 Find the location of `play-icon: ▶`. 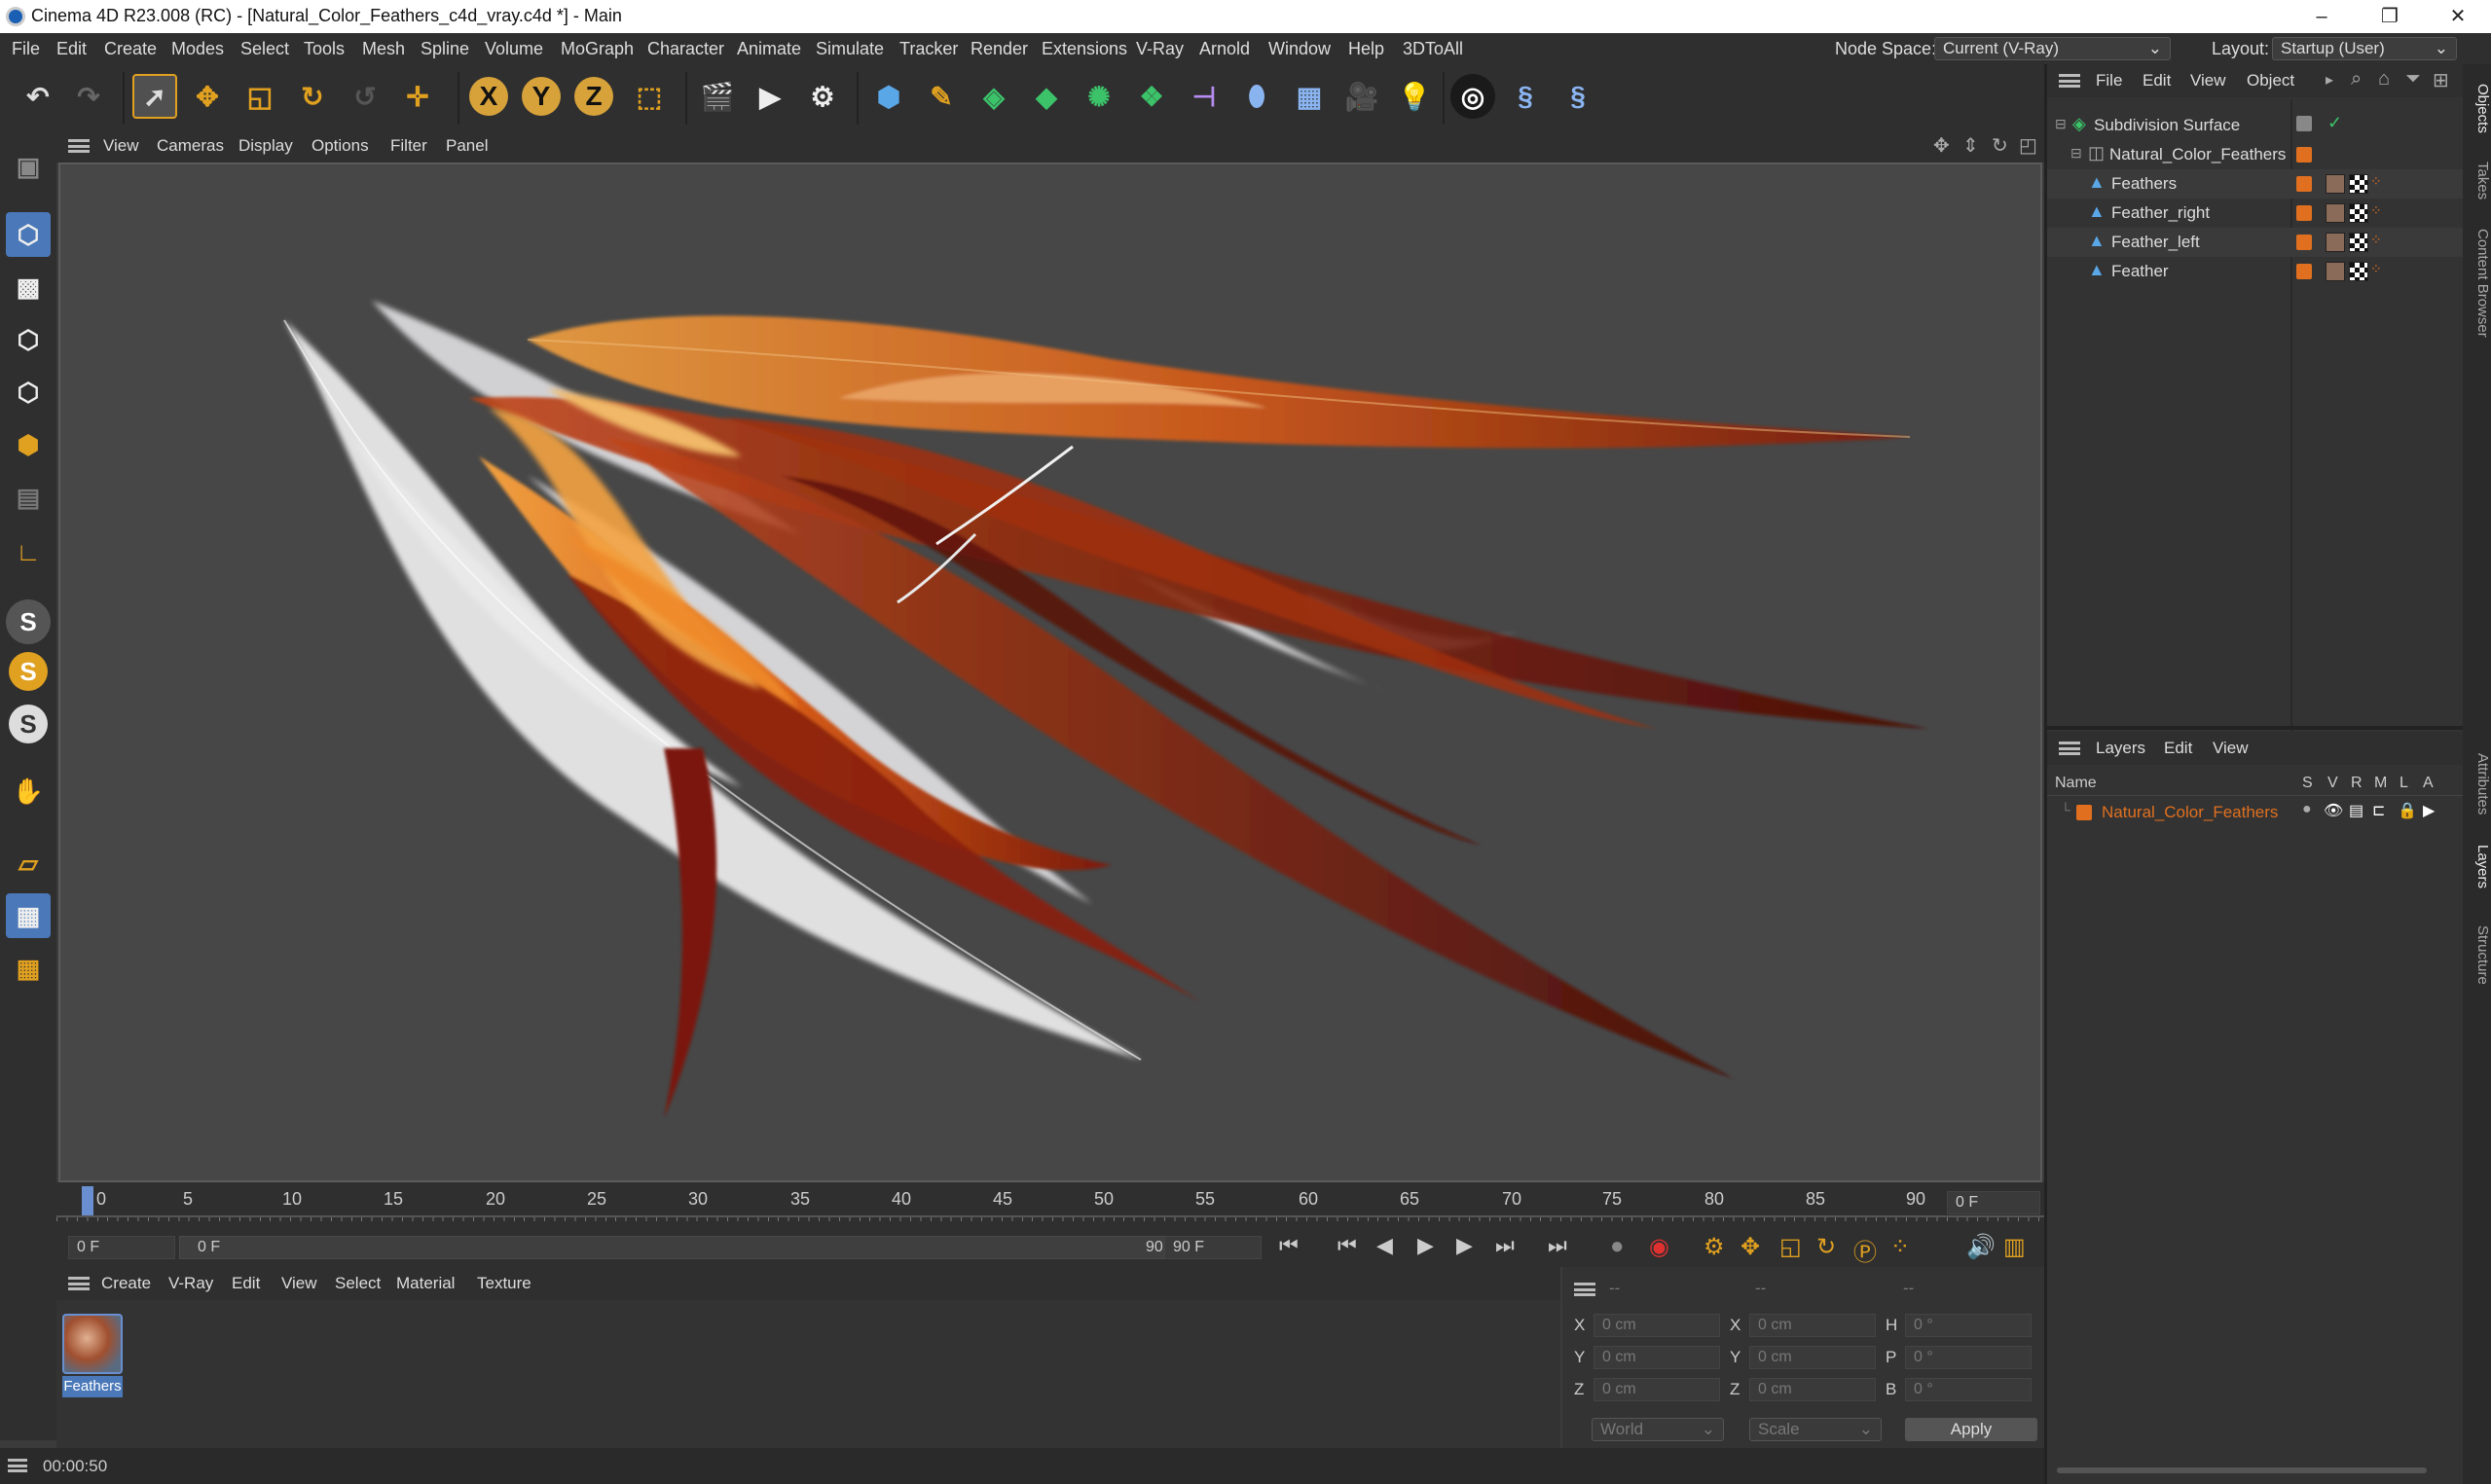

play-icon: ▶ is located at coordinates (1425, 1246).